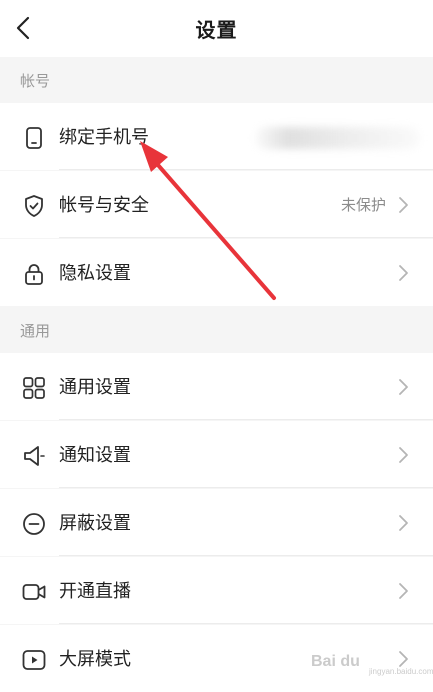  I want to click on lock-icon, so click(34, 274).